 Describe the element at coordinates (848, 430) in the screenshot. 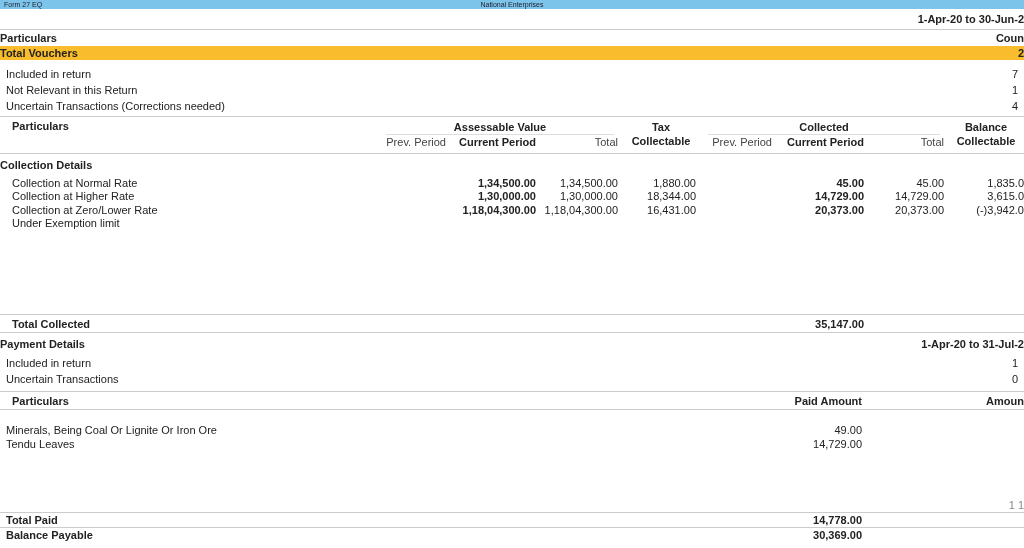

I see `amount-cell-text: 49.00` at that location.